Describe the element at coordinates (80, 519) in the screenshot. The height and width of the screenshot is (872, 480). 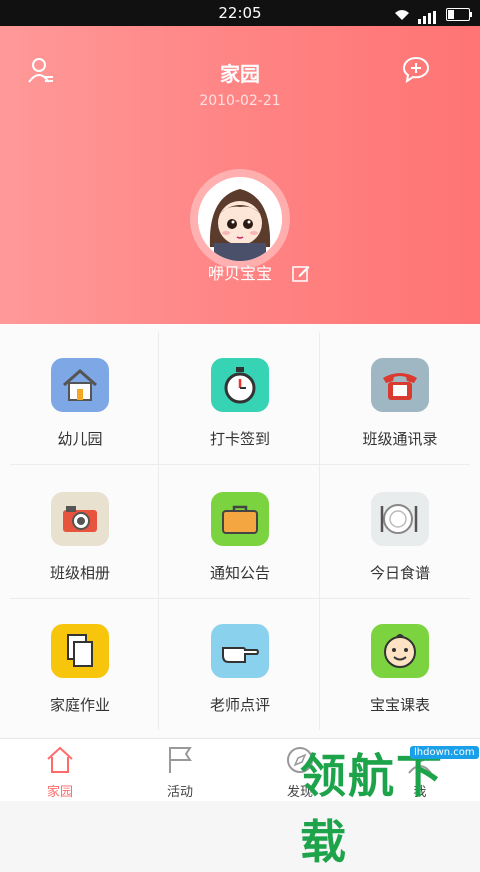
I see `camera-icon` at that location.